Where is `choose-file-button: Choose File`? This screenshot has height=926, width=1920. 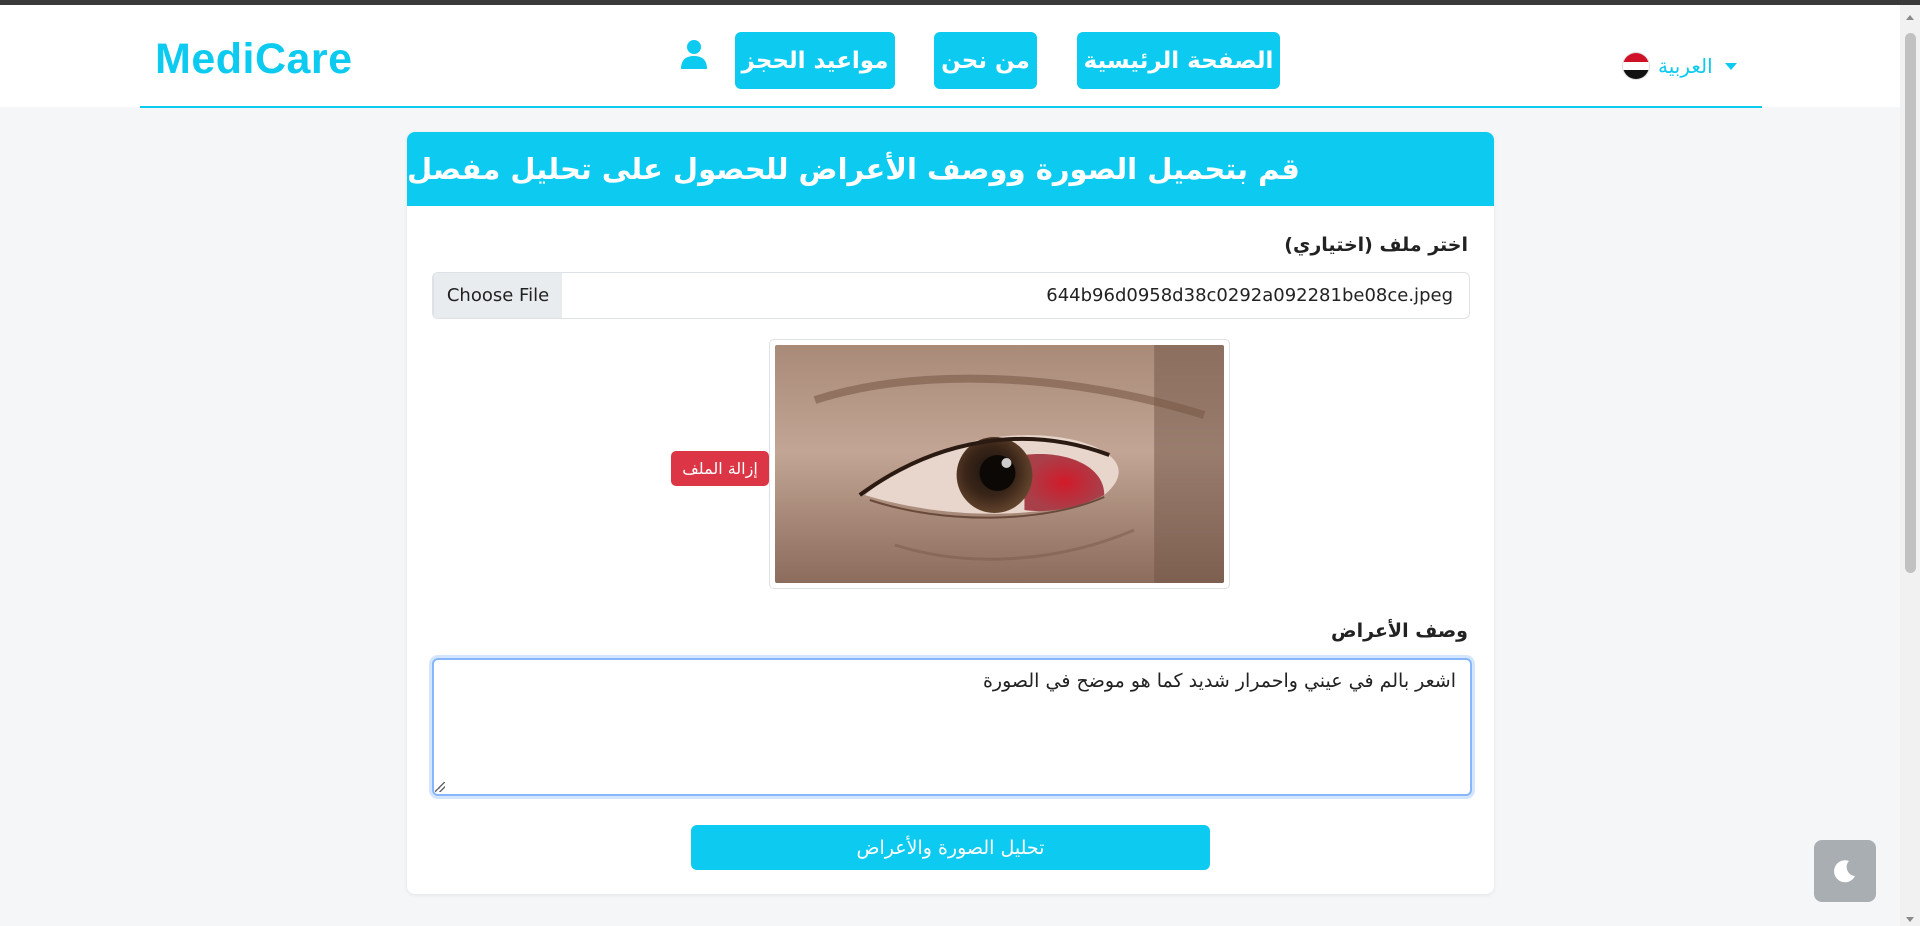
choose-file-button: Choose File is located at coordinates (497, 295).